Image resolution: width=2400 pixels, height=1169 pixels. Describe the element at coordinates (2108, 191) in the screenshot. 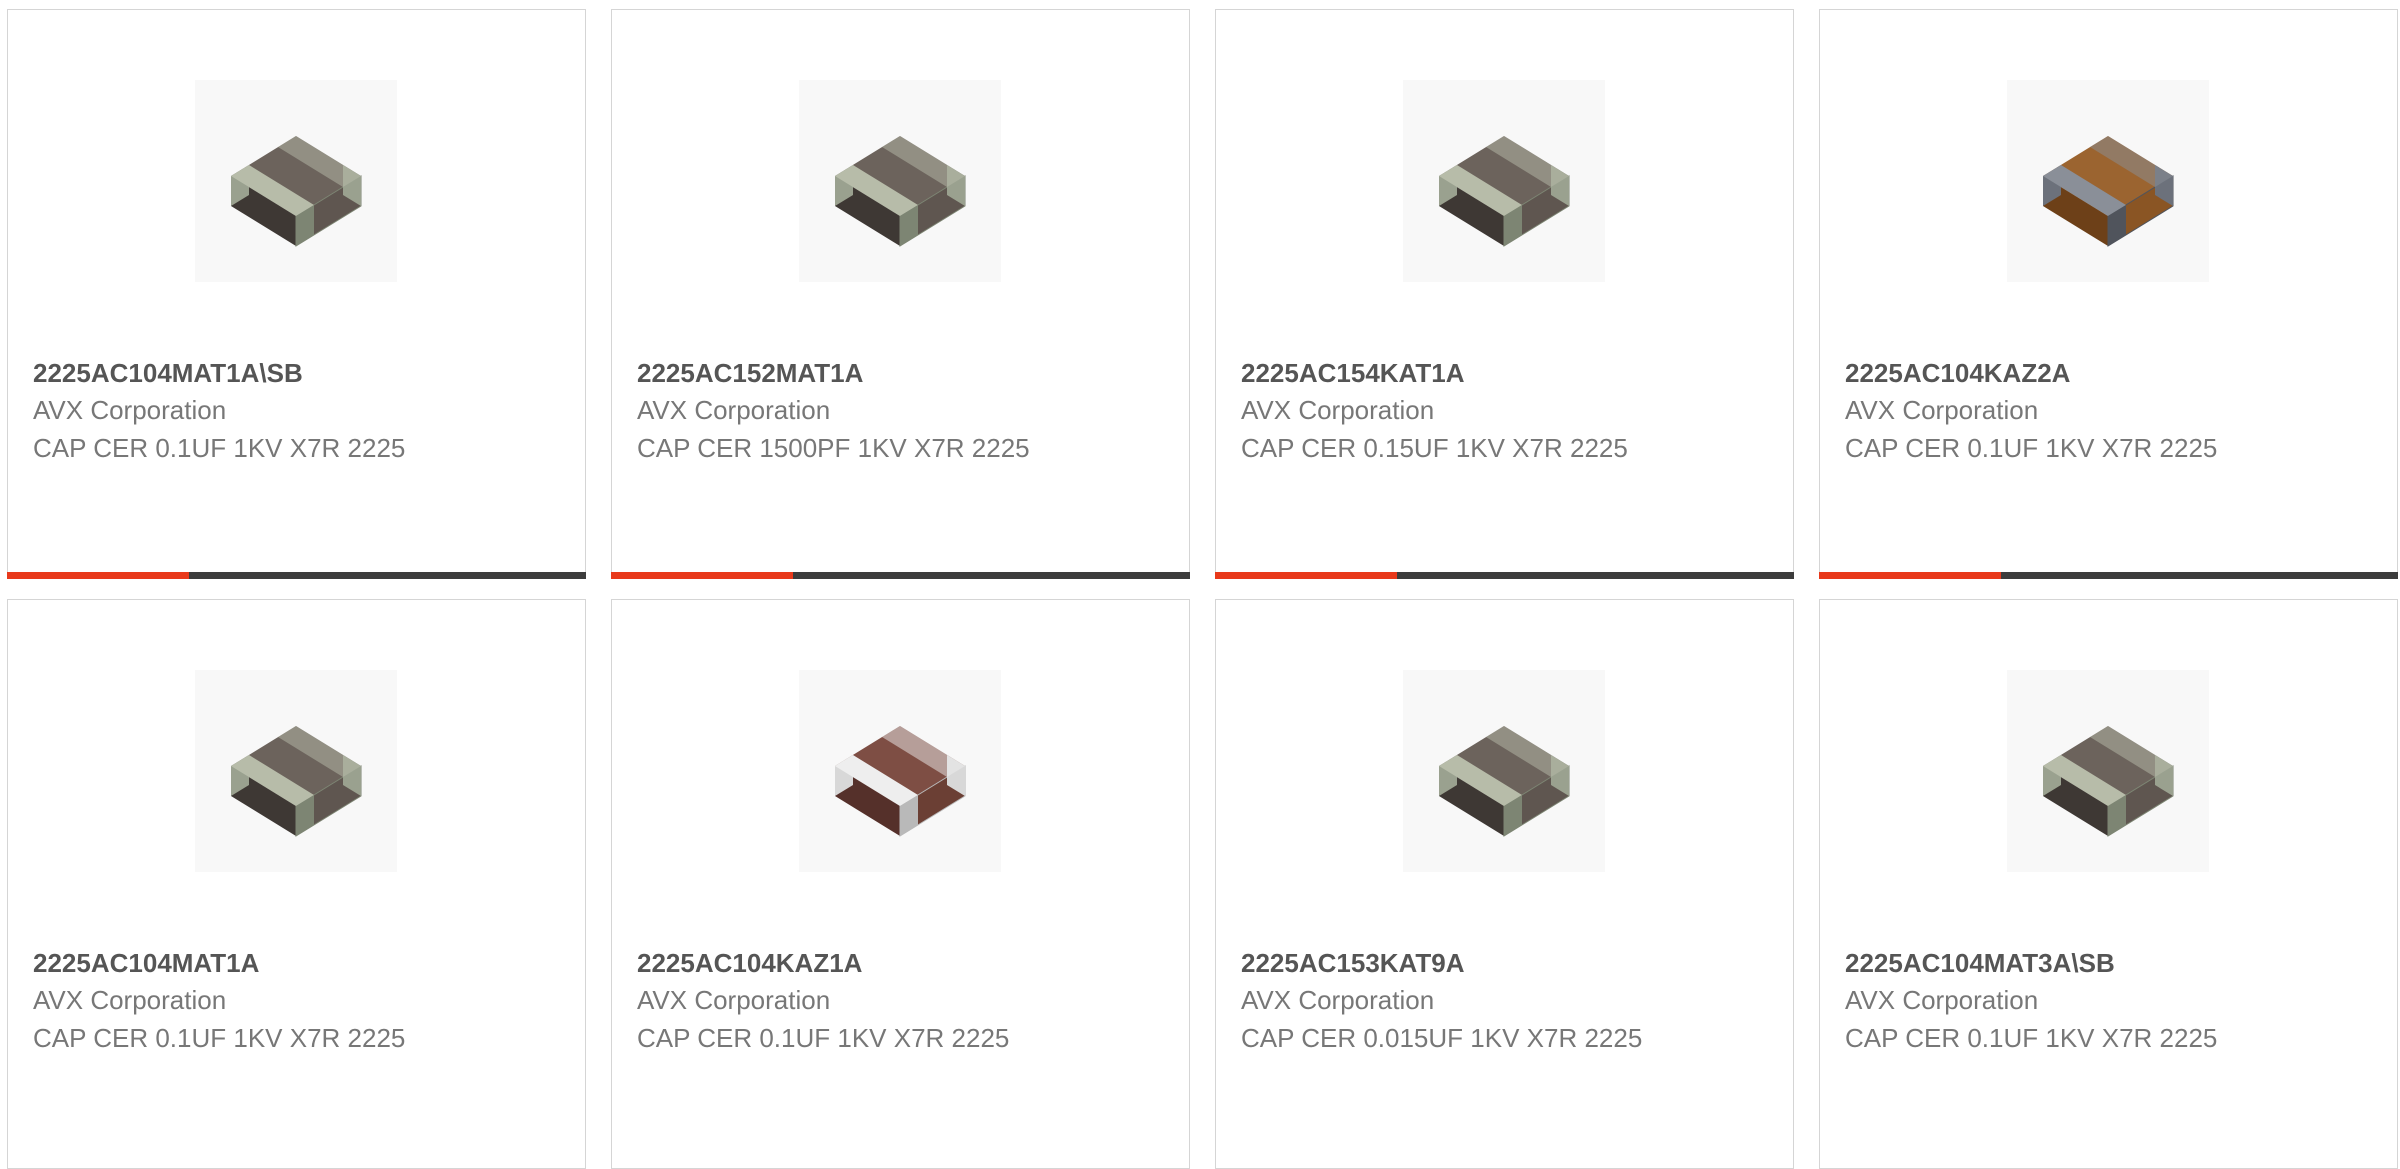

I see `ceramic-capacitor-brown-icon` at that location.